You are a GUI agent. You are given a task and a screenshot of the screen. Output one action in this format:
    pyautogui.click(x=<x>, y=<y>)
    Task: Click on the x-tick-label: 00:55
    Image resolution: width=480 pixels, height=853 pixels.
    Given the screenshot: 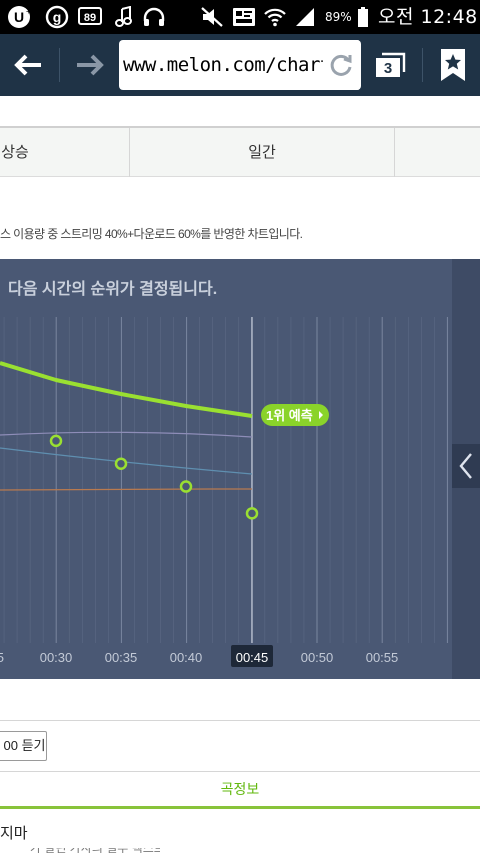 What is the action you would take?
    pyautogui.click(x=382, y=657)
    